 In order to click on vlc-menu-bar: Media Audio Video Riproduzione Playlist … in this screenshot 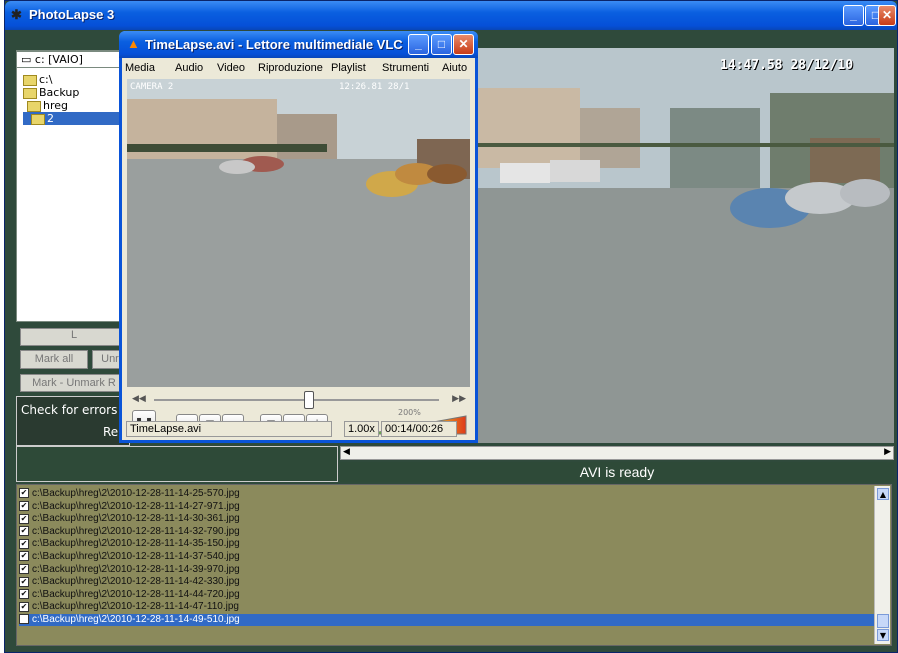, I will do `click(298, 67)`.